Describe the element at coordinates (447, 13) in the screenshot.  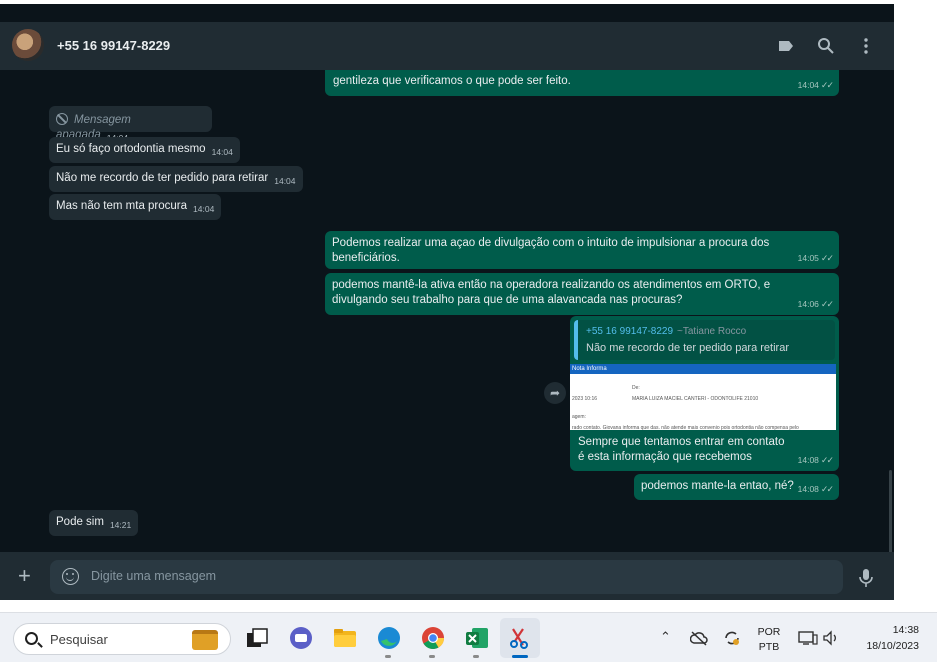
I see `header-spacer` at that location.